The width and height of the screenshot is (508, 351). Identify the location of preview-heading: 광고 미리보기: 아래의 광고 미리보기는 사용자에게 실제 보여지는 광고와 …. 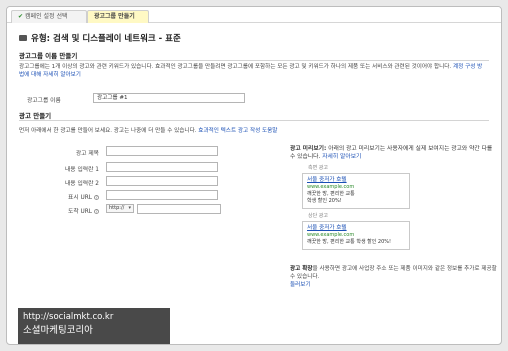
(391, 153).